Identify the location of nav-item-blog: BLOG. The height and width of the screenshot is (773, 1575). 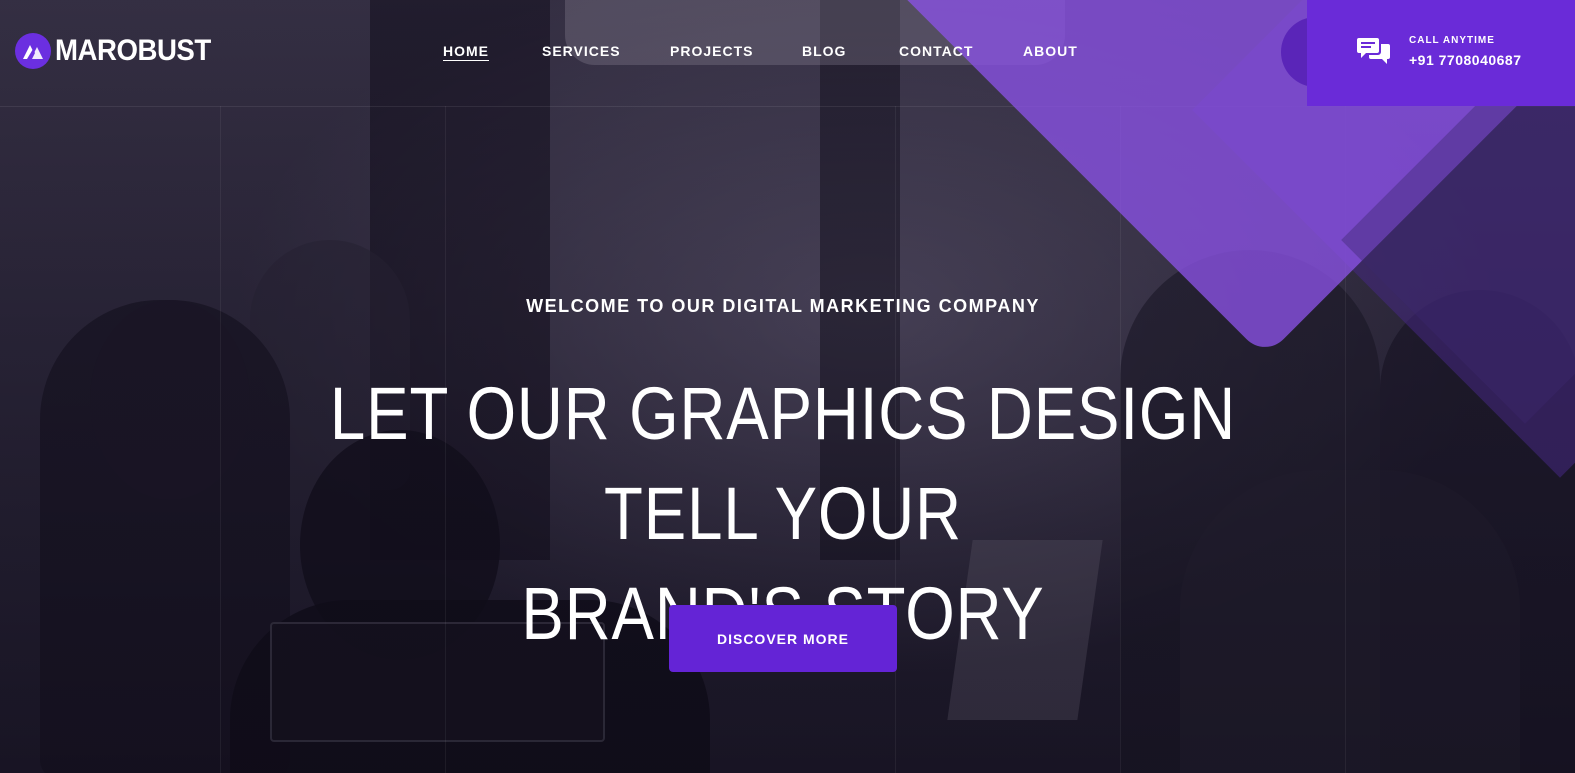
(824, 51).